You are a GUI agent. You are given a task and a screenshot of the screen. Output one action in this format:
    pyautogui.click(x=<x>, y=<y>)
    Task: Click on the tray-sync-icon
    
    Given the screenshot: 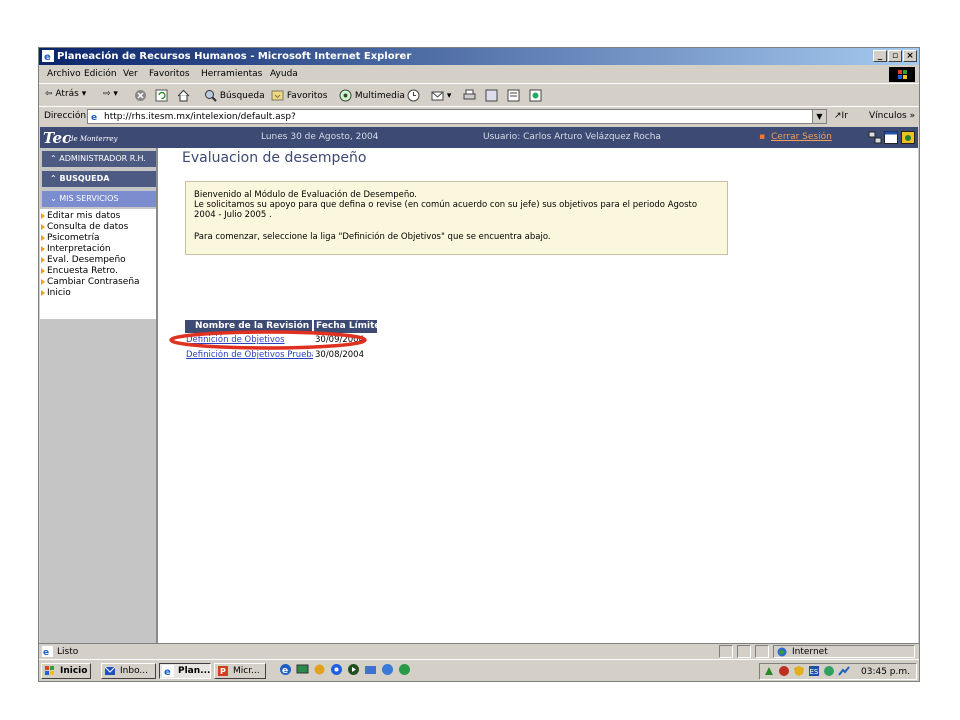 What is the action you would take?
    pyautogui.click(x=829, y=671)
    